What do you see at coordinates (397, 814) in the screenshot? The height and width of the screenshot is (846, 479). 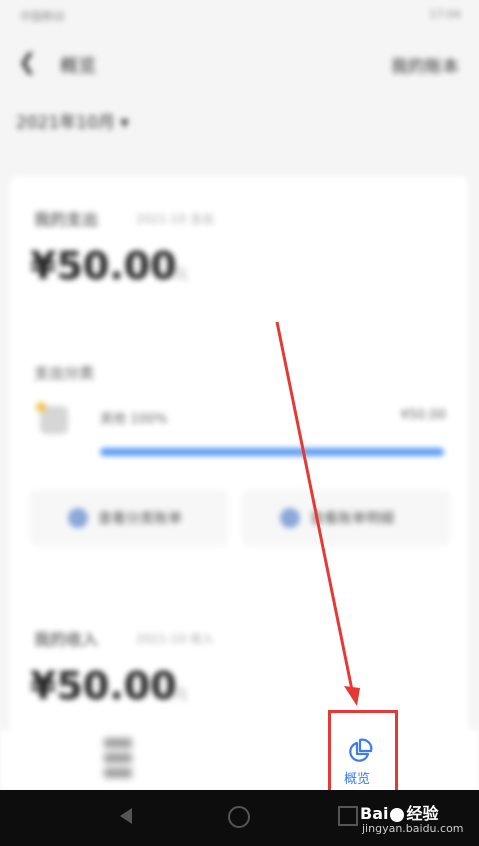 I see `paw-icon` at bounding box center [397, 814].